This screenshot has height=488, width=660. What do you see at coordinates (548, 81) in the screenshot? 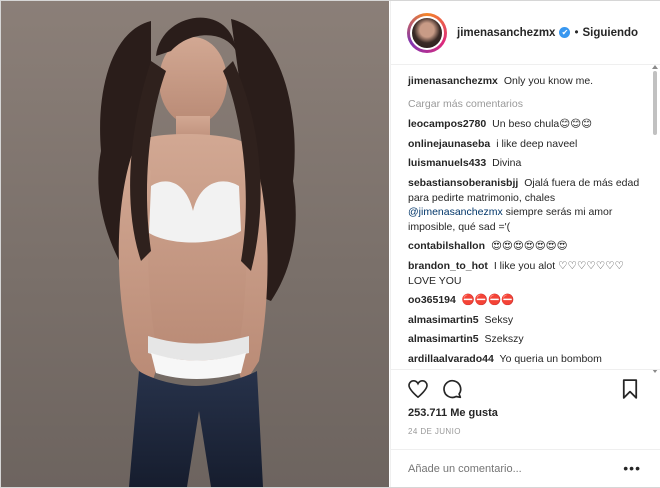
I see `caption-text: Only you know me.` at bounding box center [548, 81].